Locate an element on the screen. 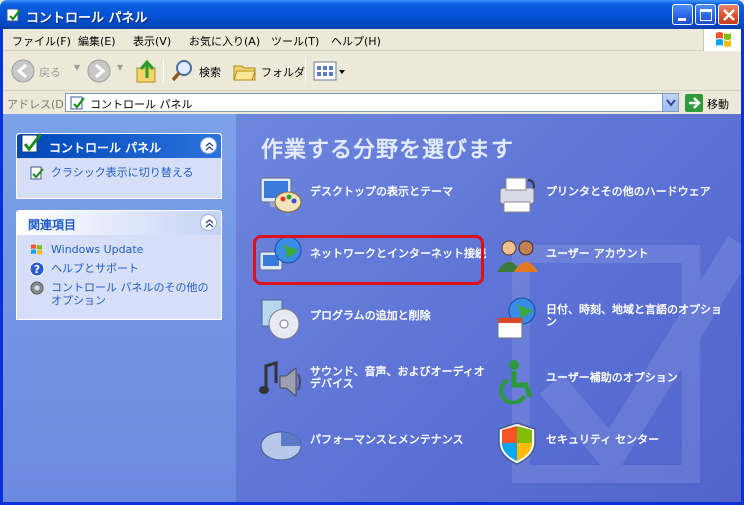  address-label: アドレス(D) is located at coordinates (38, 104).